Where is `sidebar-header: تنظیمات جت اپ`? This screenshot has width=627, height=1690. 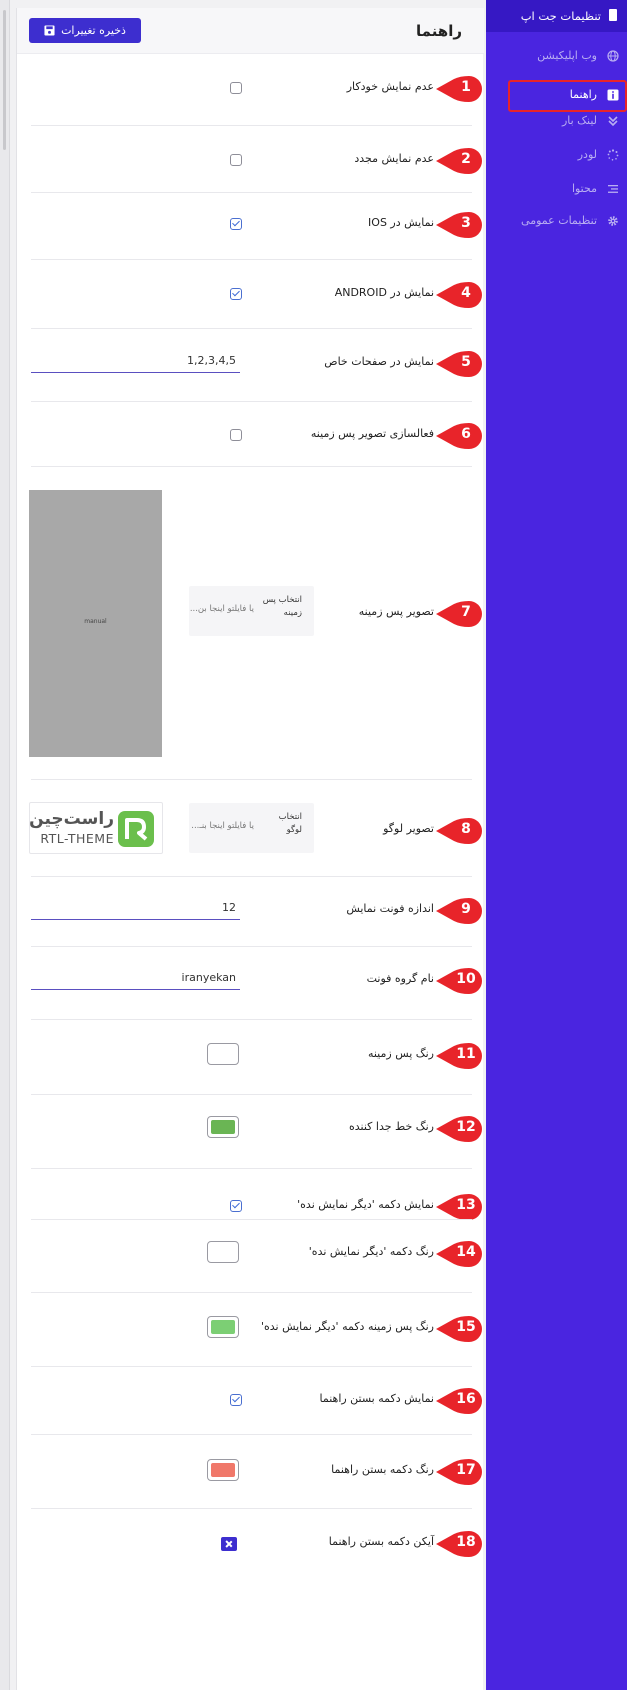 sidebar-header: تنظیمات جت اپ is located at coordinates (556, 16).